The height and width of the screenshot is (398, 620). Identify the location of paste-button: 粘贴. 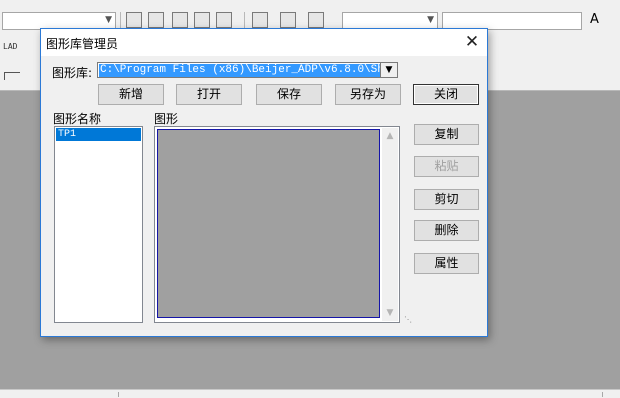
(446, 166).